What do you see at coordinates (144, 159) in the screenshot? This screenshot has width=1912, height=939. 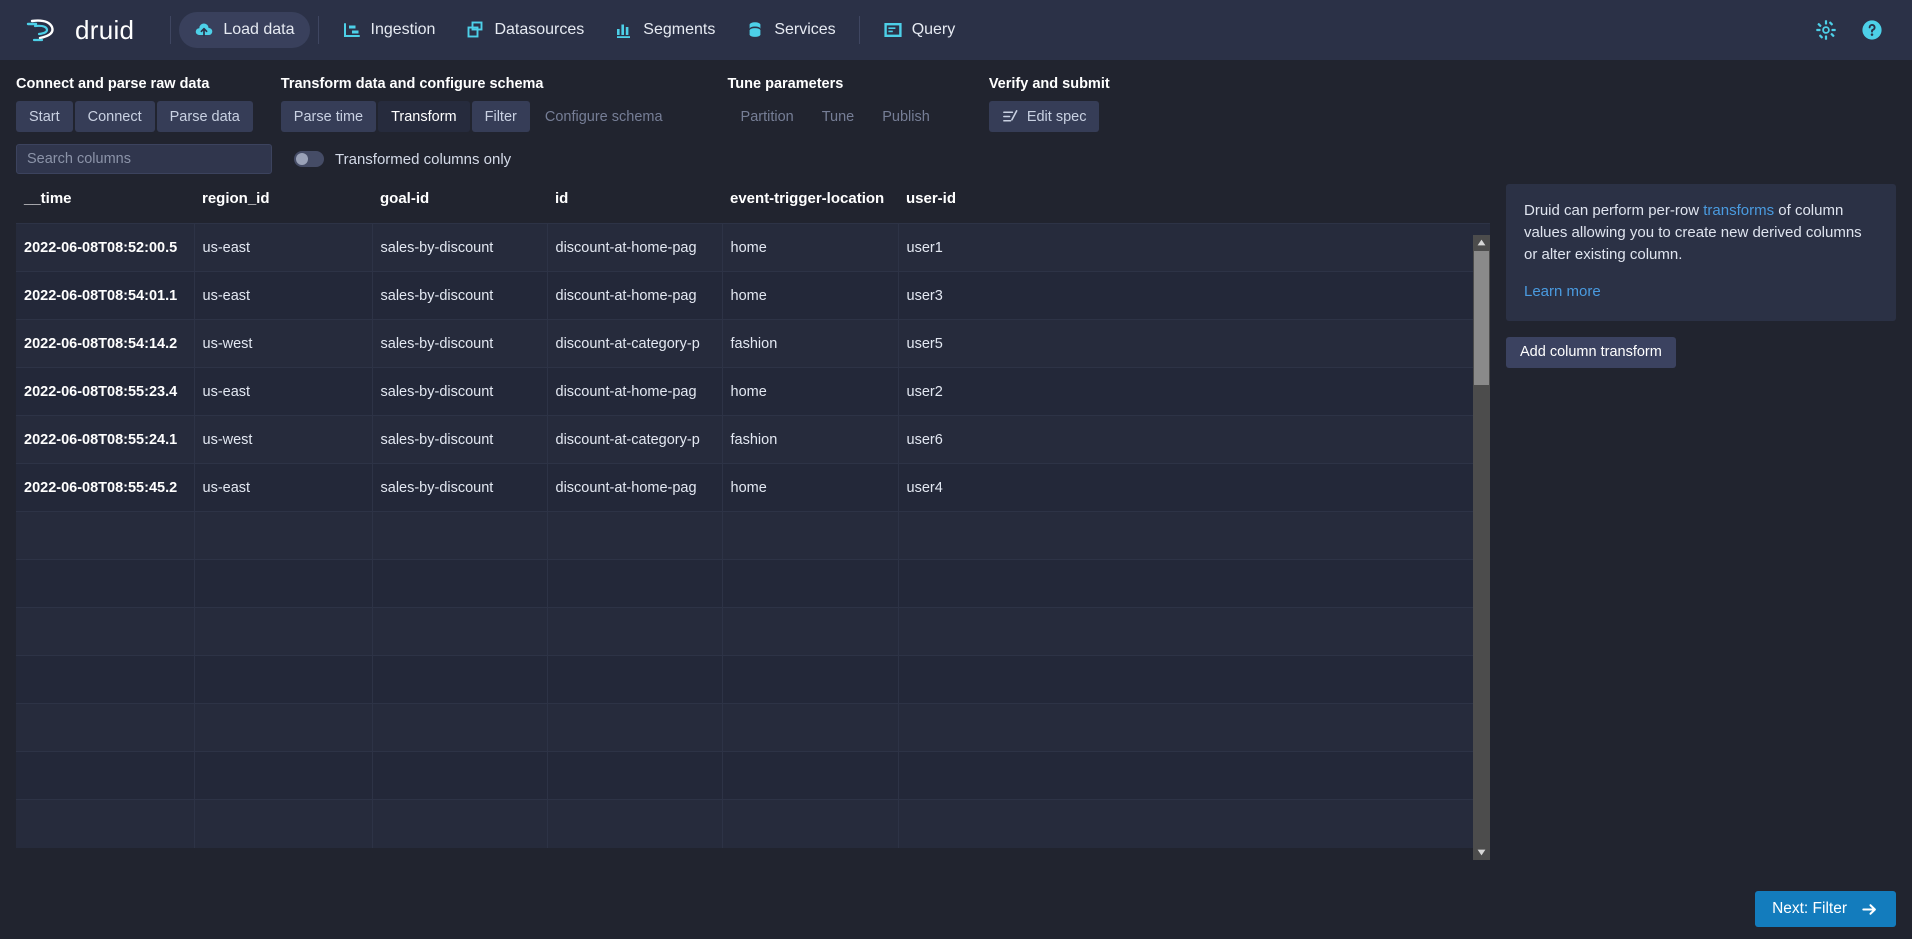 I see `search-columns-input` at bounding box center [144, 159].